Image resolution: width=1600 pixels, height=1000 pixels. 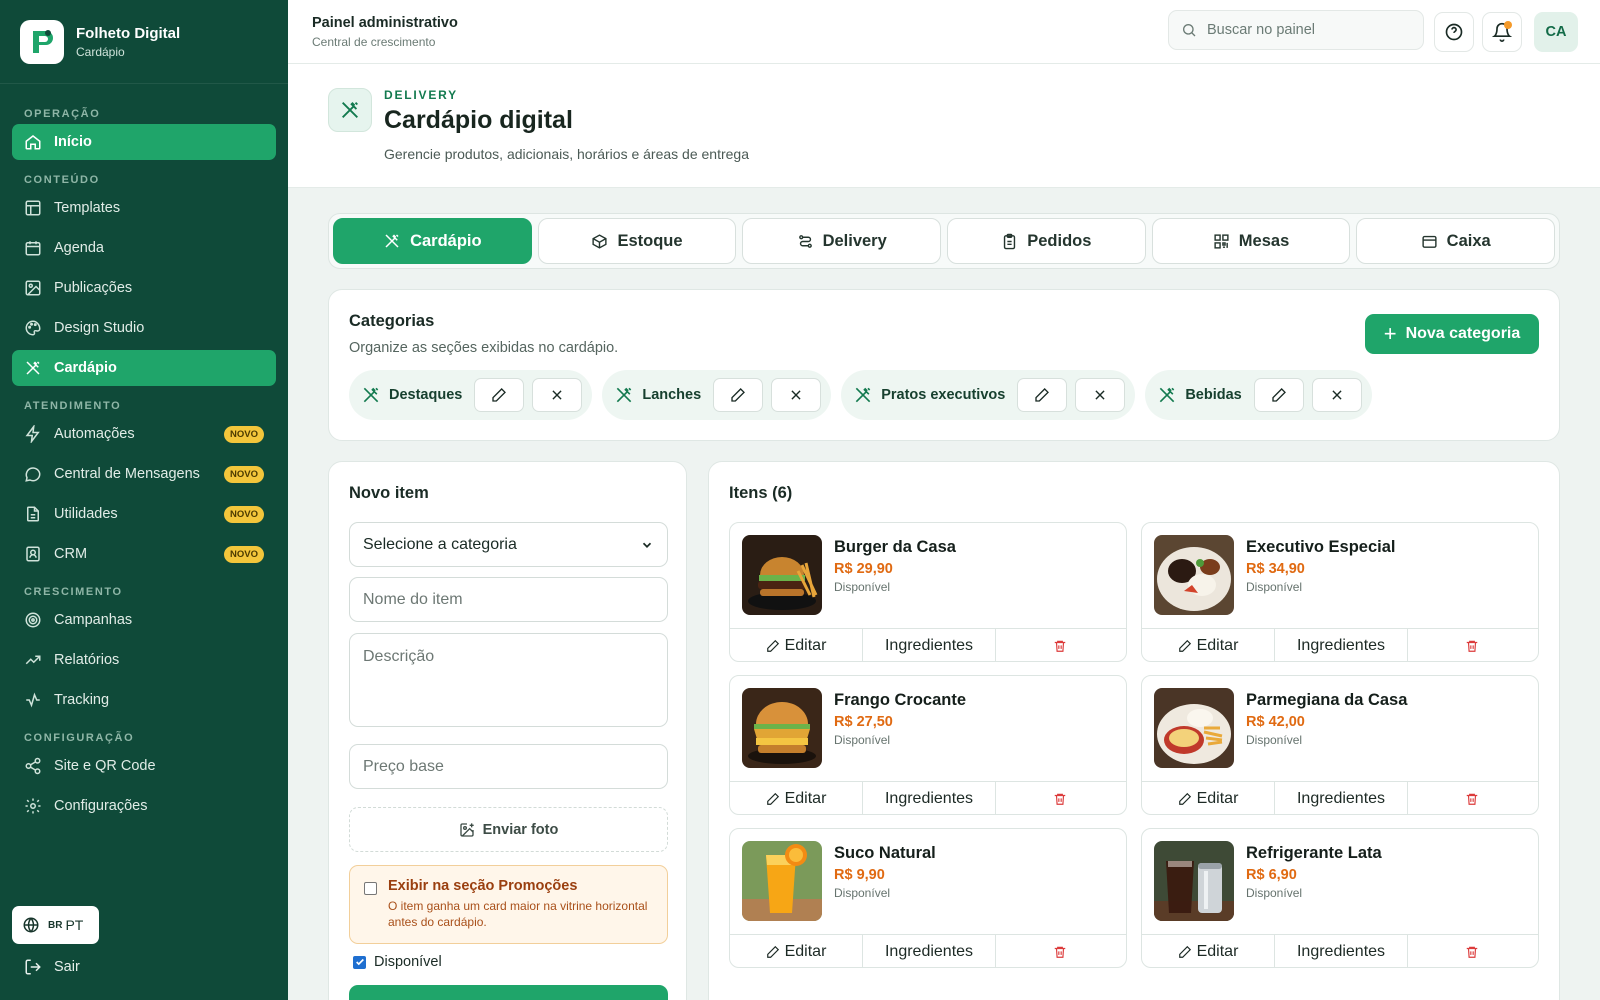 I want to click on tab-cardapio: Cardápio, so click(x=432, y=241).